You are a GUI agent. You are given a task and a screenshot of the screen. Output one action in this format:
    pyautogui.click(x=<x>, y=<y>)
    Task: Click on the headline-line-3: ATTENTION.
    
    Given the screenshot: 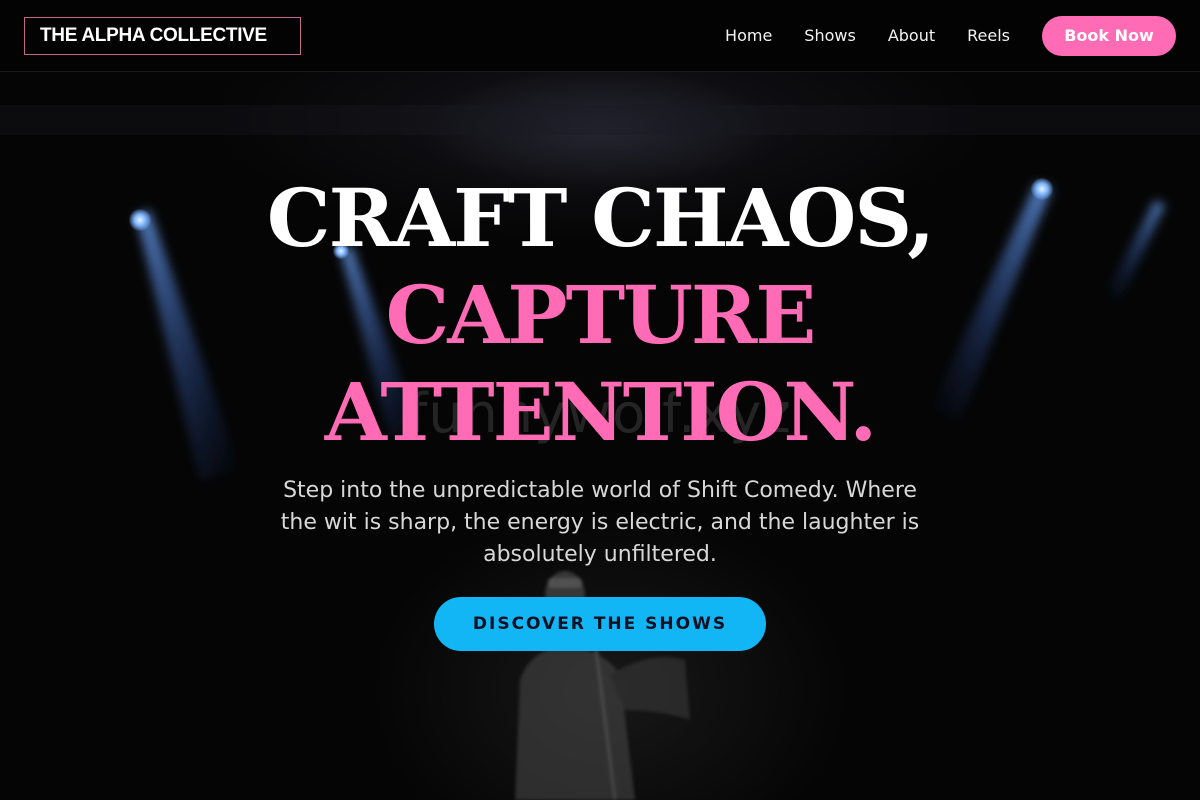 What is the action you would take?
    pyautogui.click(x=601, y=412)
    